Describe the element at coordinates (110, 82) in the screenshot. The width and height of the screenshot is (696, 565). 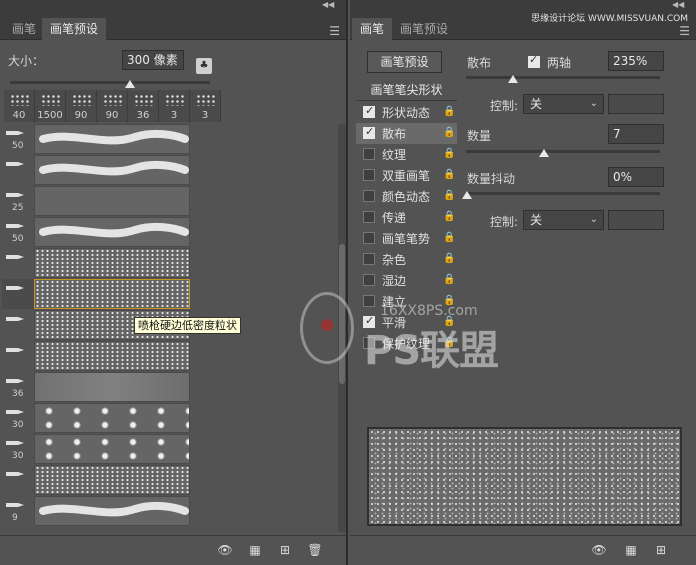
I see `size-slider-track` at that location.